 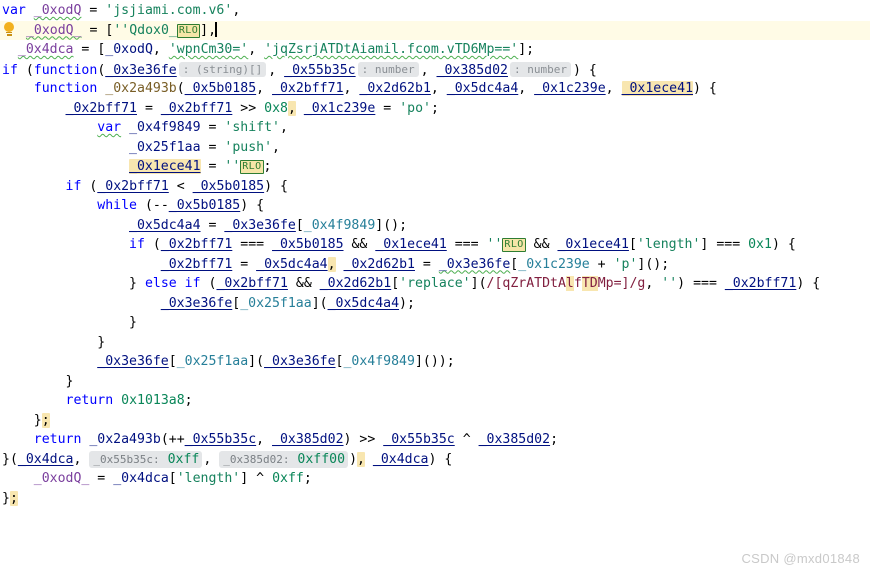 I want to click on parameter: _0x385d02, so click(x=472, y=70).